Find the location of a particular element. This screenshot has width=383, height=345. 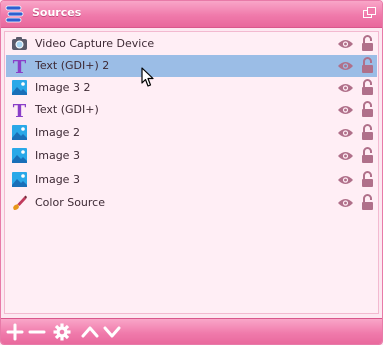

source-row: Image 3 2 is located at coordinates (191, 88).